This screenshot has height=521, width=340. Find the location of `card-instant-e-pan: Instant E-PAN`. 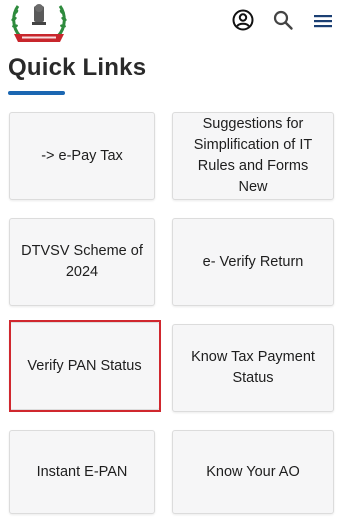

card-instant-e-pan: Instant E-PAN is located at coordinates (82, 472).